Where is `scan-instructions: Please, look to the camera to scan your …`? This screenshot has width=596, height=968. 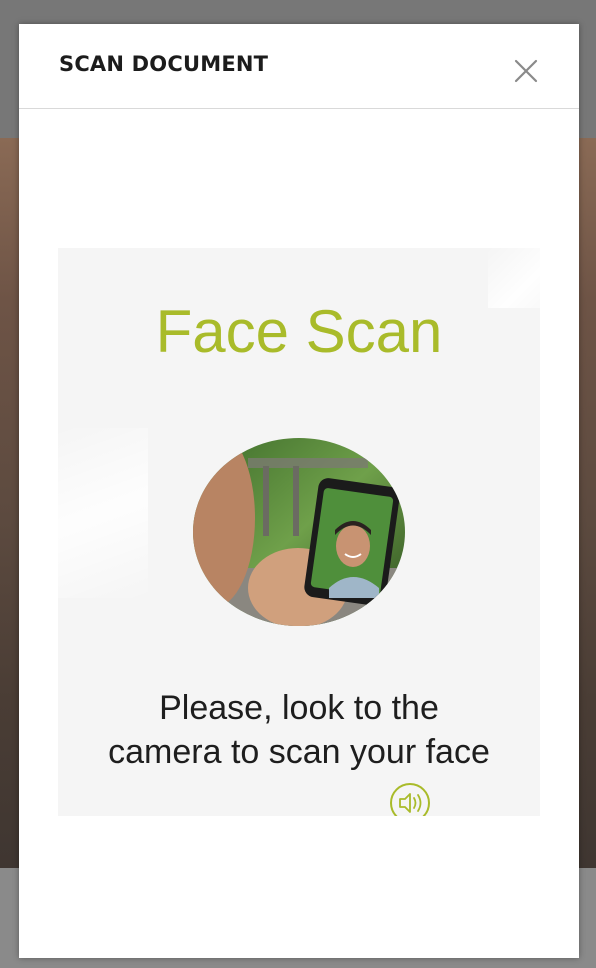
scan-instructions: Please, look to the camera to scan your … is located at coordinates (299, 730).